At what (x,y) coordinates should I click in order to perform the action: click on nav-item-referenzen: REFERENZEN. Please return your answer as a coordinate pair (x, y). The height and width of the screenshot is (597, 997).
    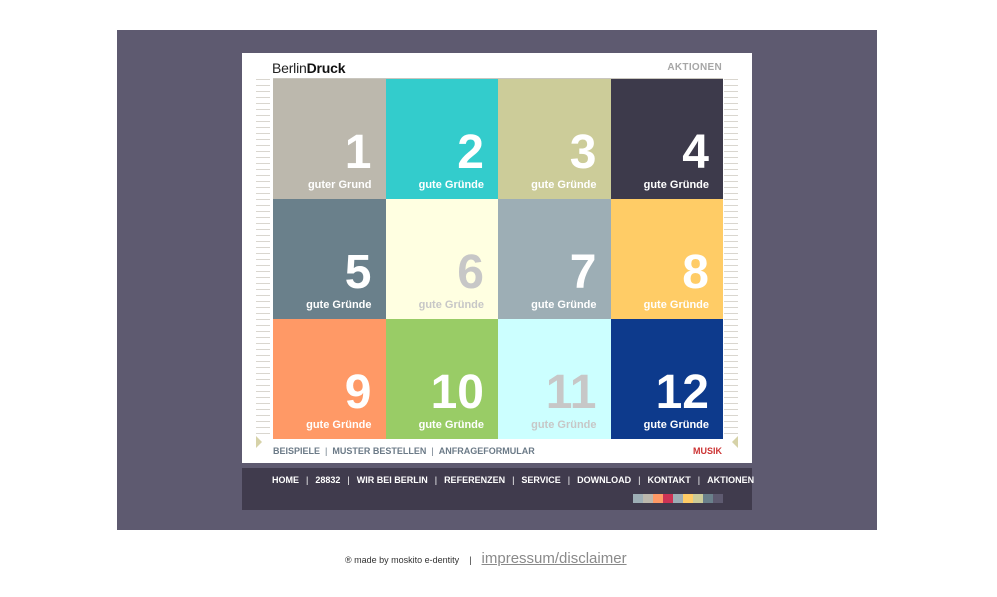
    Looking at the image, I should click on (474, 480).